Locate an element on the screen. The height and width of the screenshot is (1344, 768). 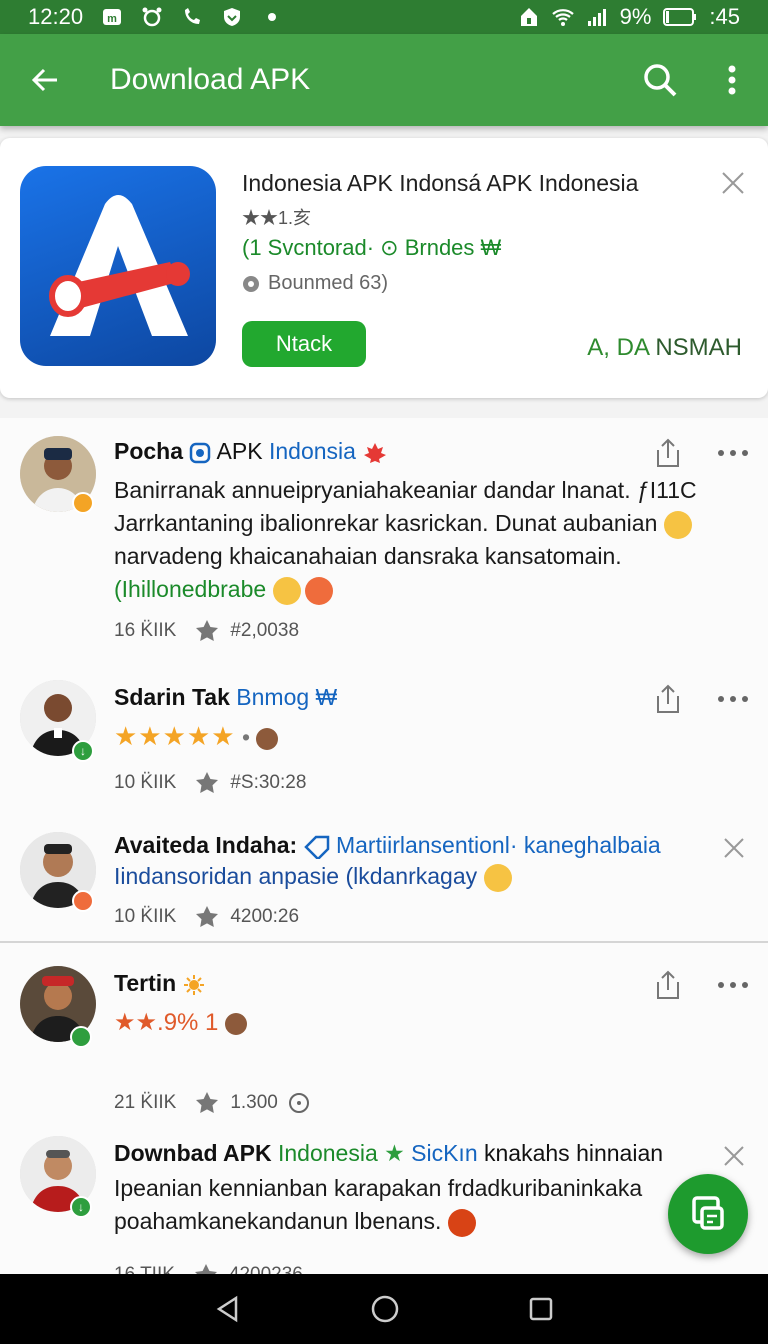
system-nav-bar is located at coordinates (384, 1309).